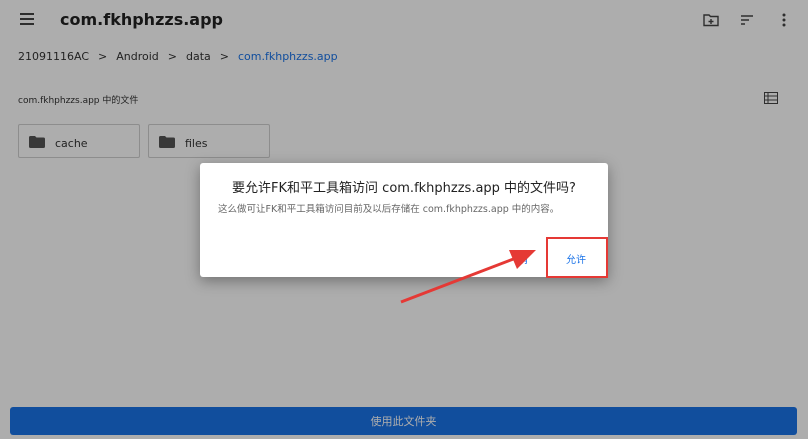 This screenshot has height=439, width=808. Describe the element at coordinates (576, 258) in the screenshot. I see `allow-button: 允许` at that location.